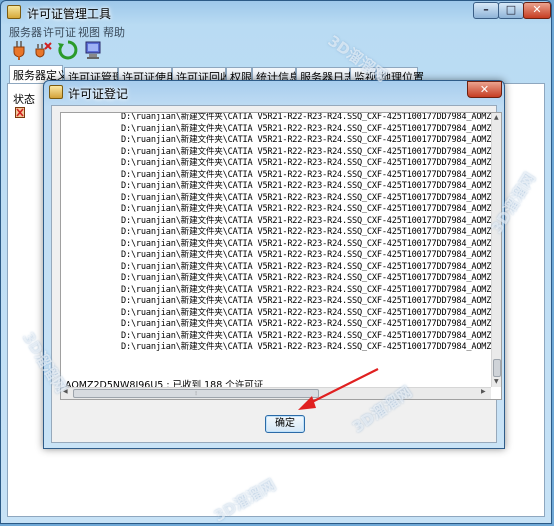 This screenshot has height=526, width=554. Describe the element at coordinates (486, 10) in the screenshot. I see `minimize-button: –` at that location.